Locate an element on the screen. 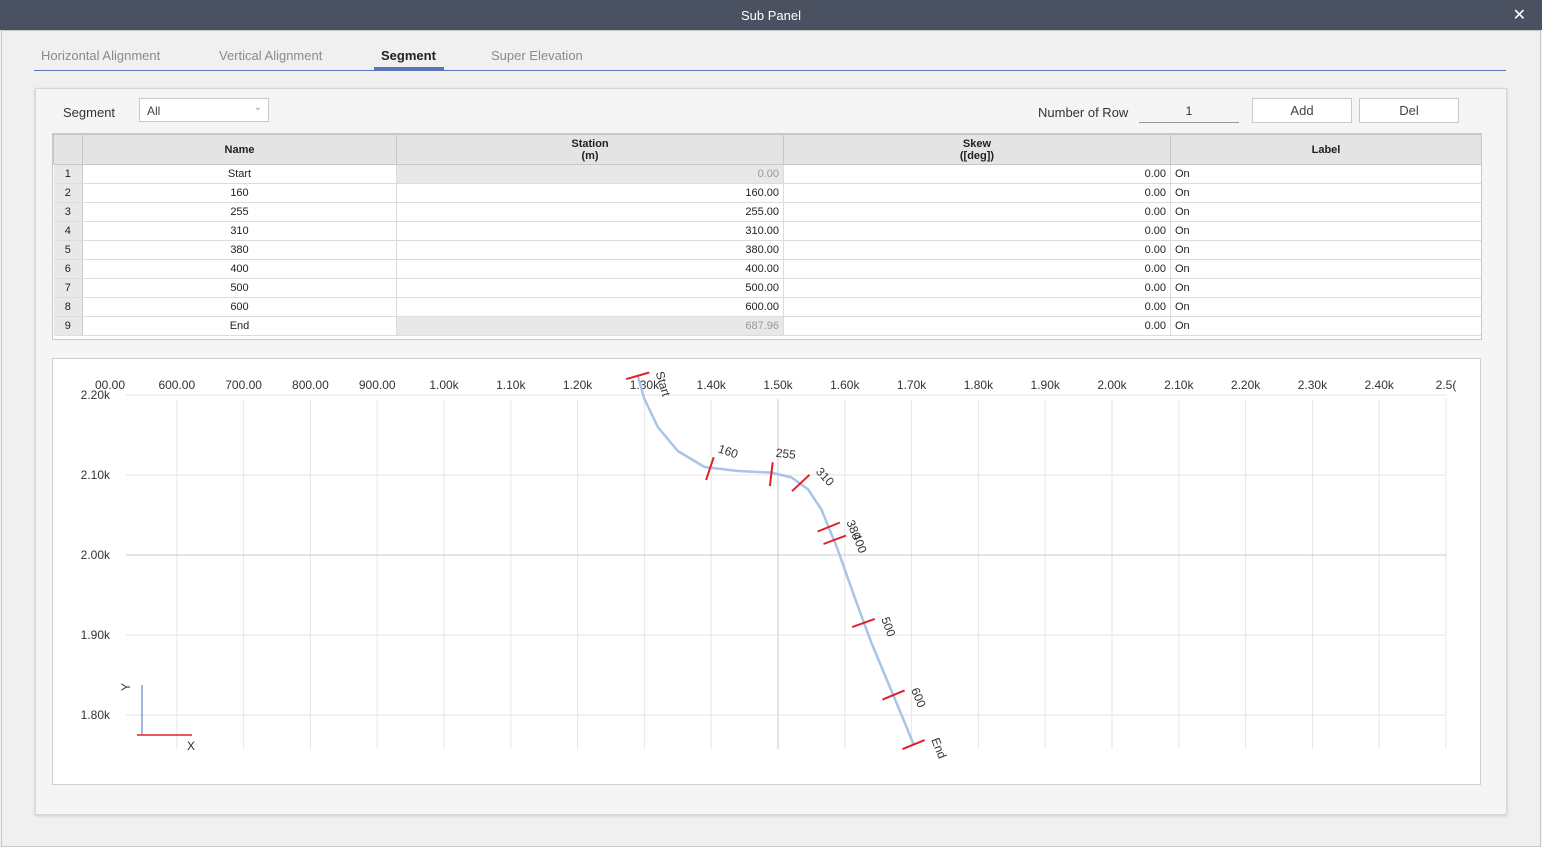 This screenshot has width=1542, height=847. tab-horizontal-alignment: Horizontal Alignment is located at coordinates (100, 55).